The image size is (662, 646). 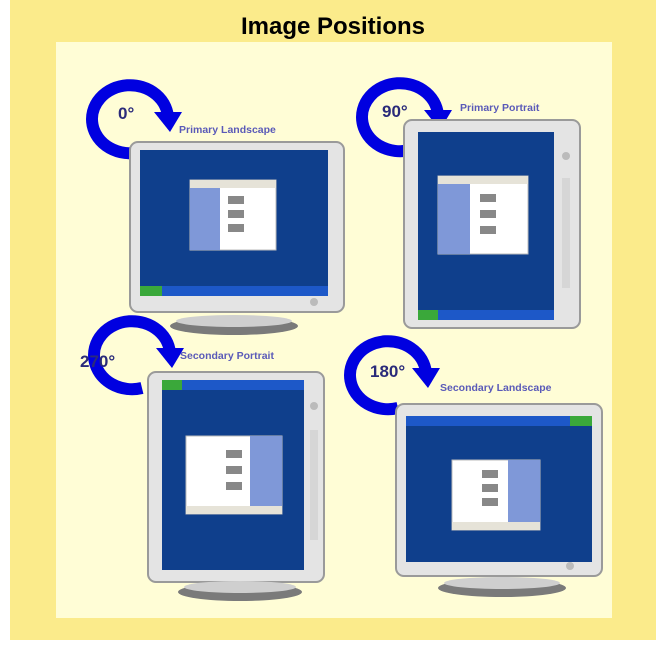 I want to click on position-label: Primary Portrait, so click(x=500, y=108).